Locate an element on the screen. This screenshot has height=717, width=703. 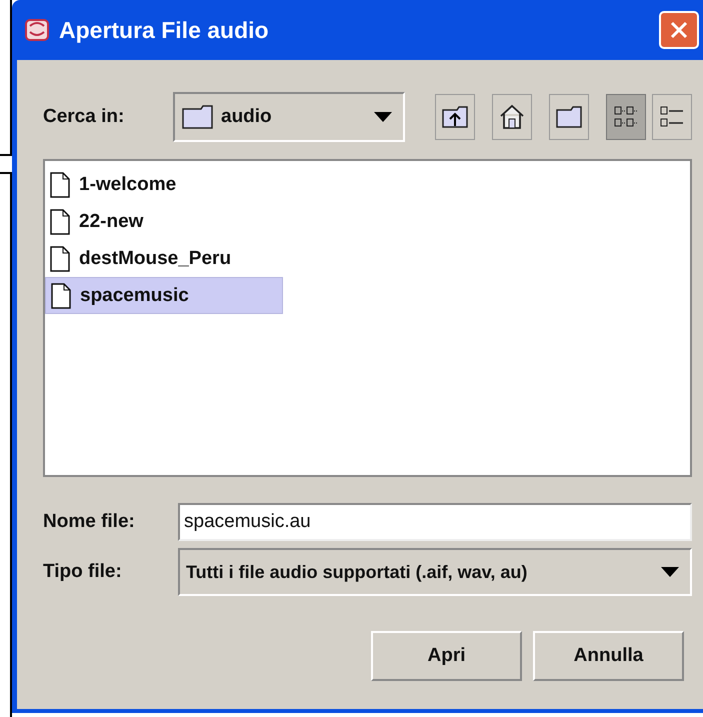
file-item: spacemusic is located at coordinates (164, 295).